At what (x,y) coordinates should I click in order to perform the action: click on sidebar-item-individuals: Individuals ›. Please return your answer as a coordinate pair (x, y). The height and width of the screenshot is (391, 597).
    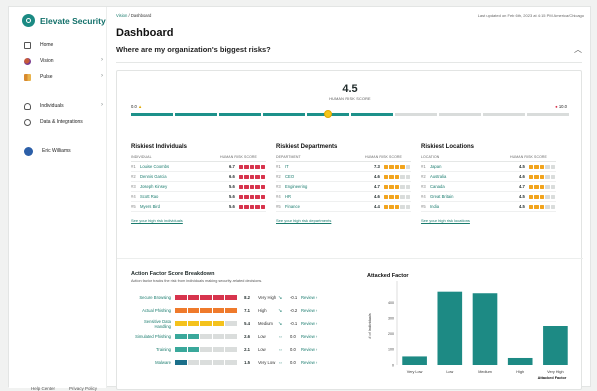
    Looking at the image, I should click on (58, 106).